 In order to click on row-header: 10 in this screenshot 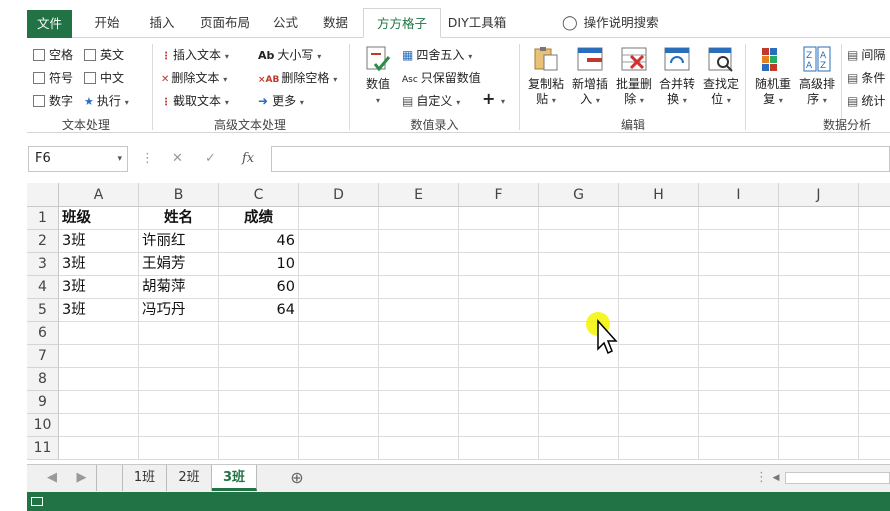, I will do `click(43, 425)`.